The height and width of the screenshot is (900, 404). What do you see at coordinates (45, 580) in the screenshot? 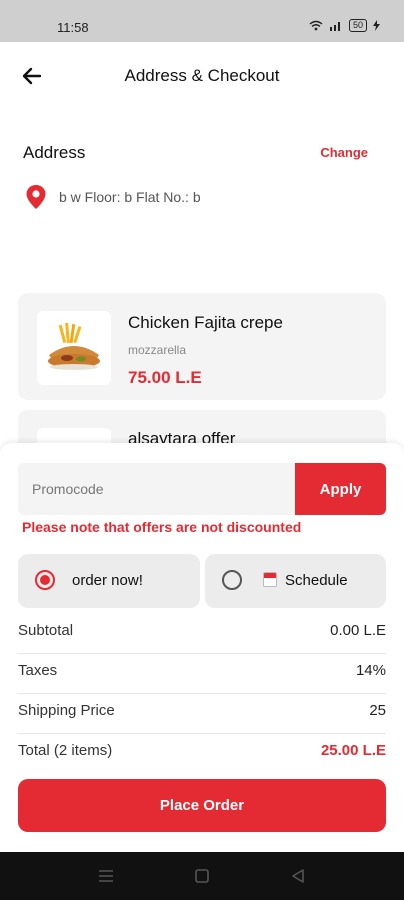
I see `order-now-radio` at bounding box center [45, 580].